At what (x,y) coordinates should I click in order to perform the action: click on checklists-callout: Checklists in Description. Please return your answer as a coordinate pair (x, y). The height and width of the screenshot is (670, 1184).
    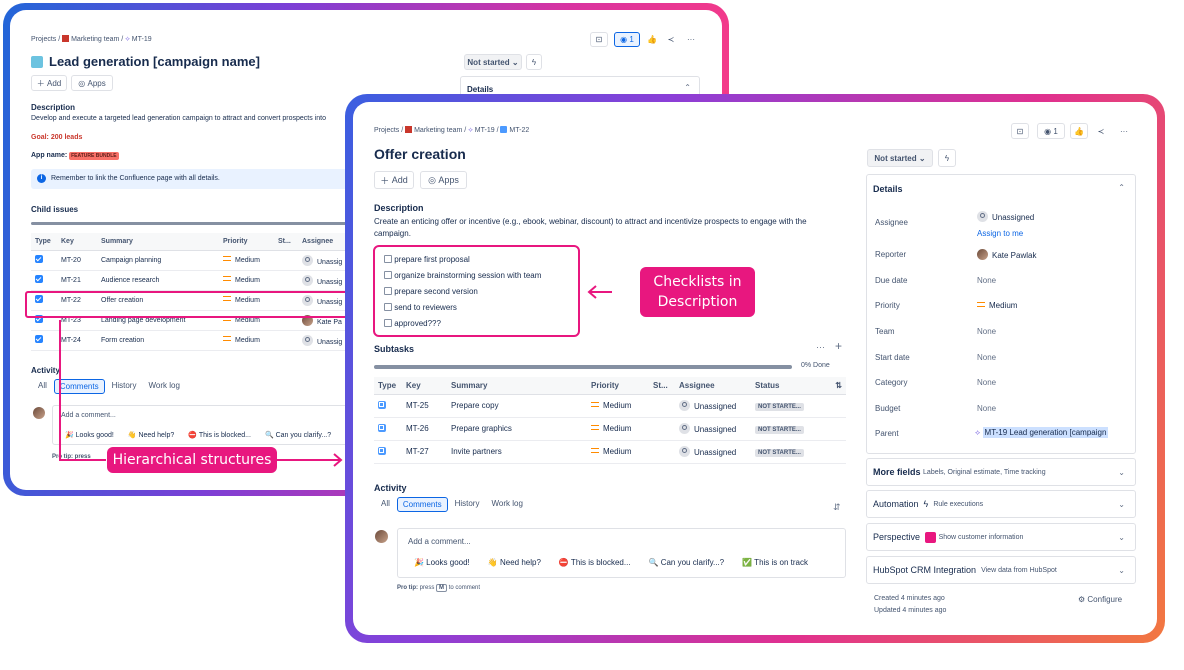
    Looking at the image, I should click on (697, 292).